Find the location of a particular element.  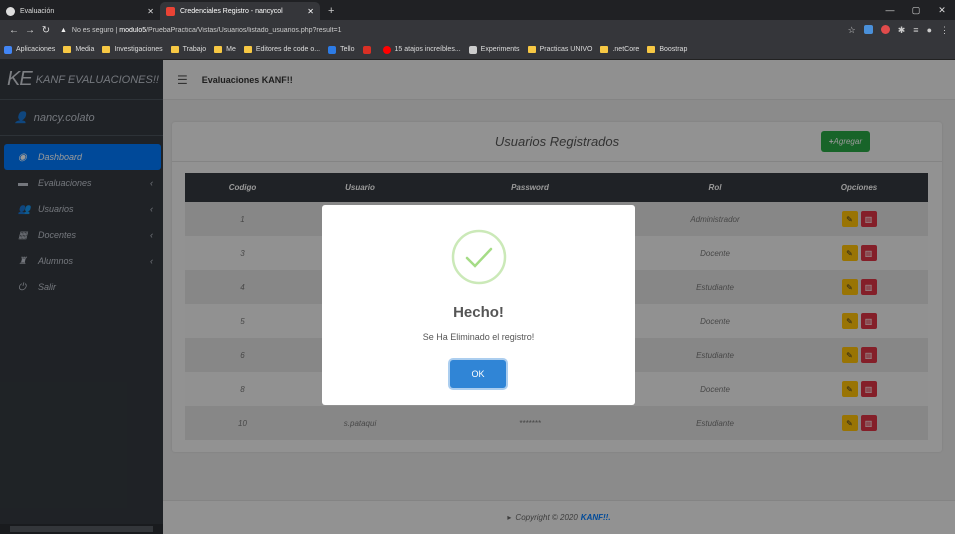

media-icon: ≡ is located at coordinates (915, 30).